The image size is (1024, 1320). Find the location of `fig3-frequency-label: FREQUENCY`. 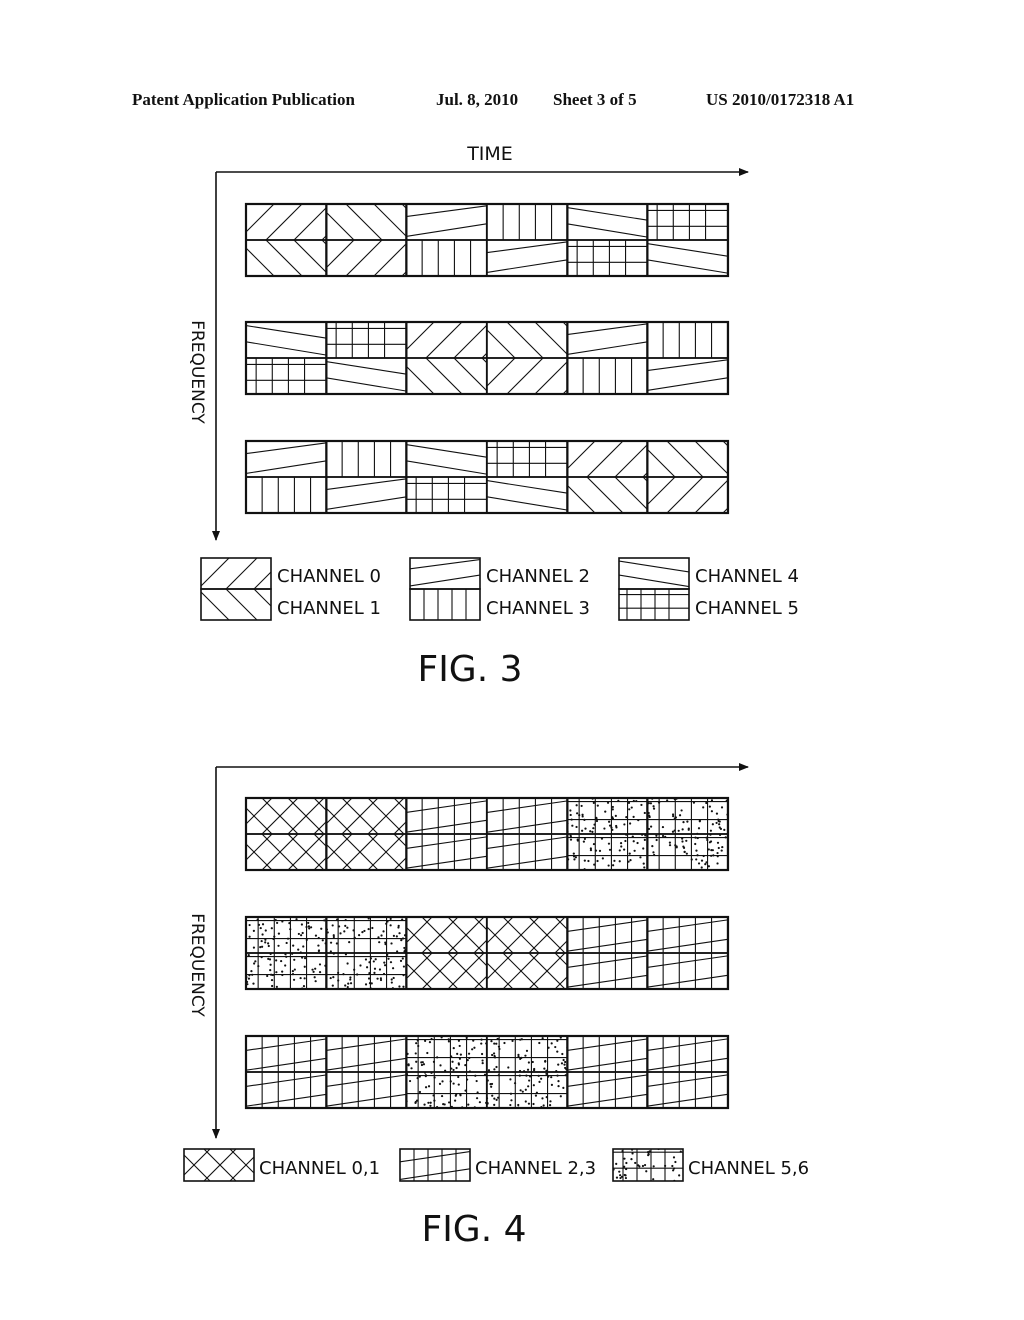

fig3-frequency-label: FREQUENCY is located at coordinates (197, 372).